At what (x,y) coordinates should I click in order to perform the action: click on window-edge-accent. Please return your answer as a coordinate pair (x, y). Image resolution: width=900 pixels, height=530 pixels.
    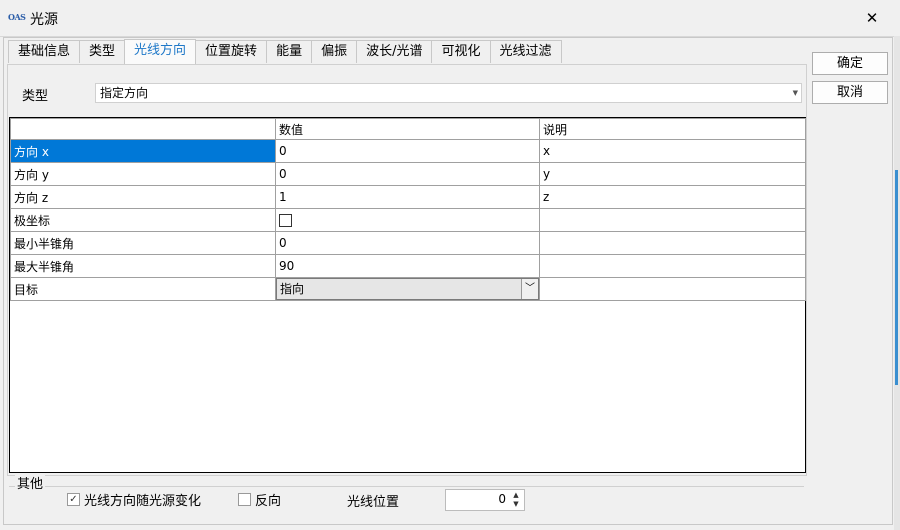
    Looking at the image, I should click on (896, 277).